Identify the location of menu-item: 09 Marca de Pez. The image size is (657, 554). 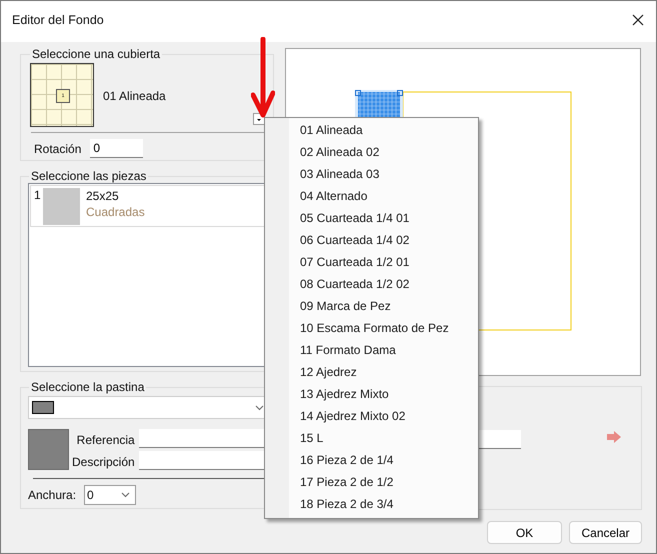
(371, 306).